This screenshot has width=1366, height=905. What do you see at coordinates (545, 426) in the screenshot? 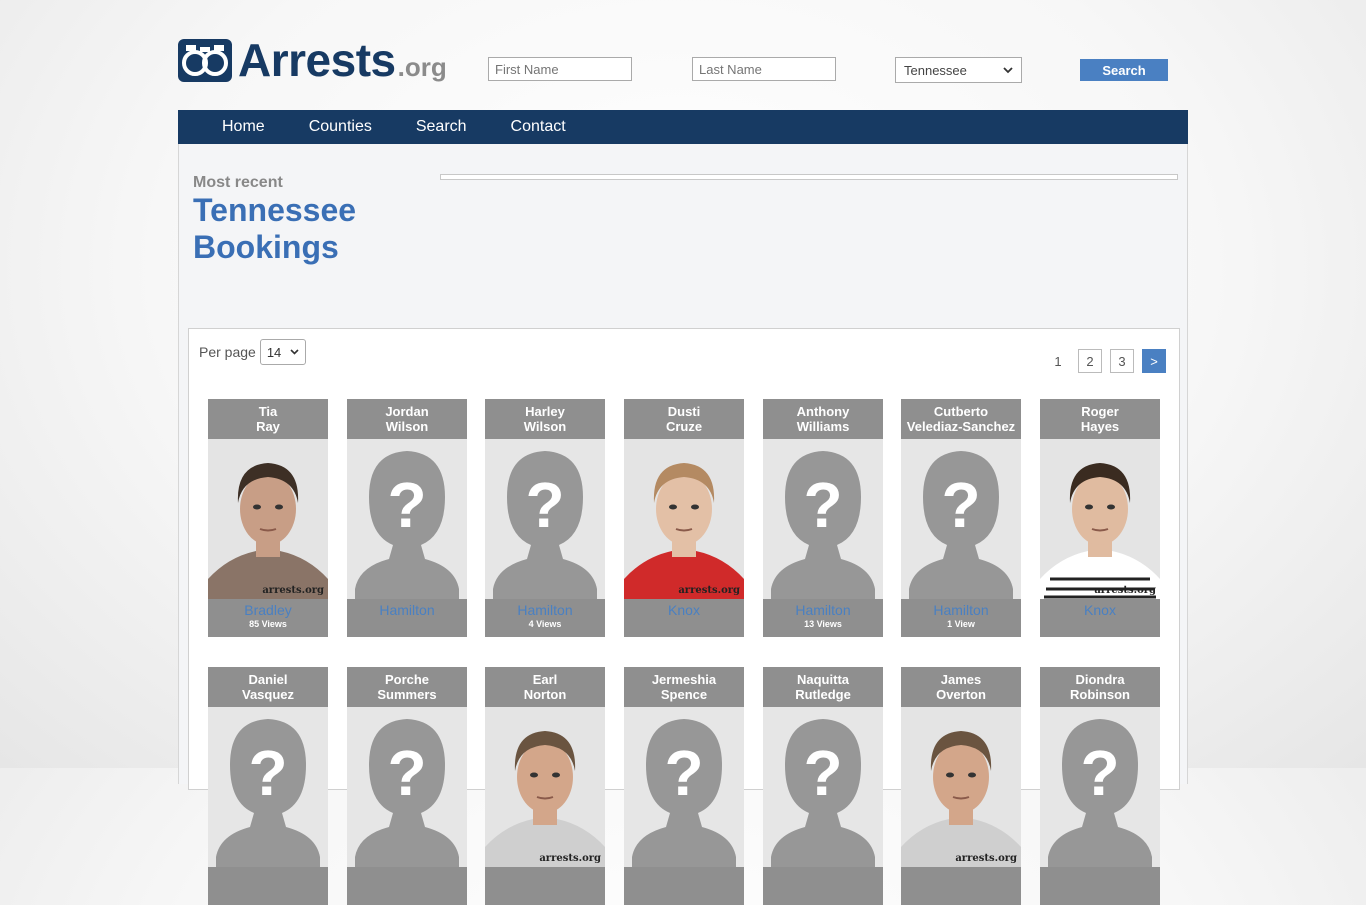
I see `last-name: Wilson` at bounding box center [545, 426].